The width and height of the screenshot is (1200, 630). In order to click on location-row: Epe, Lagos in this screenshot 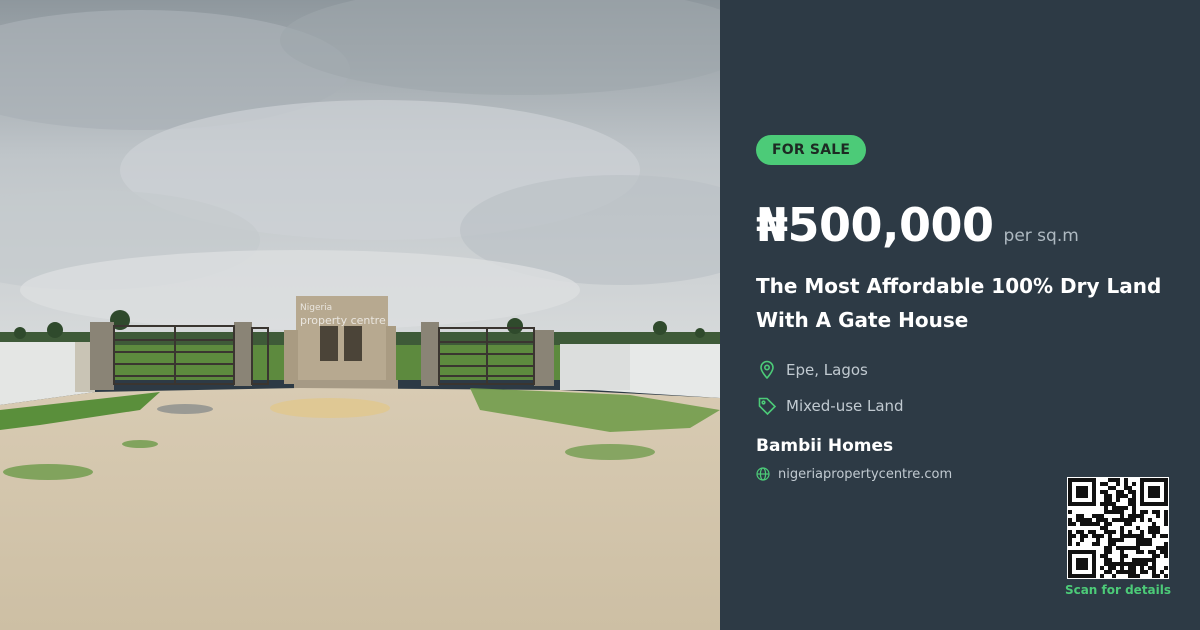, I will do `click(812, 370)`.